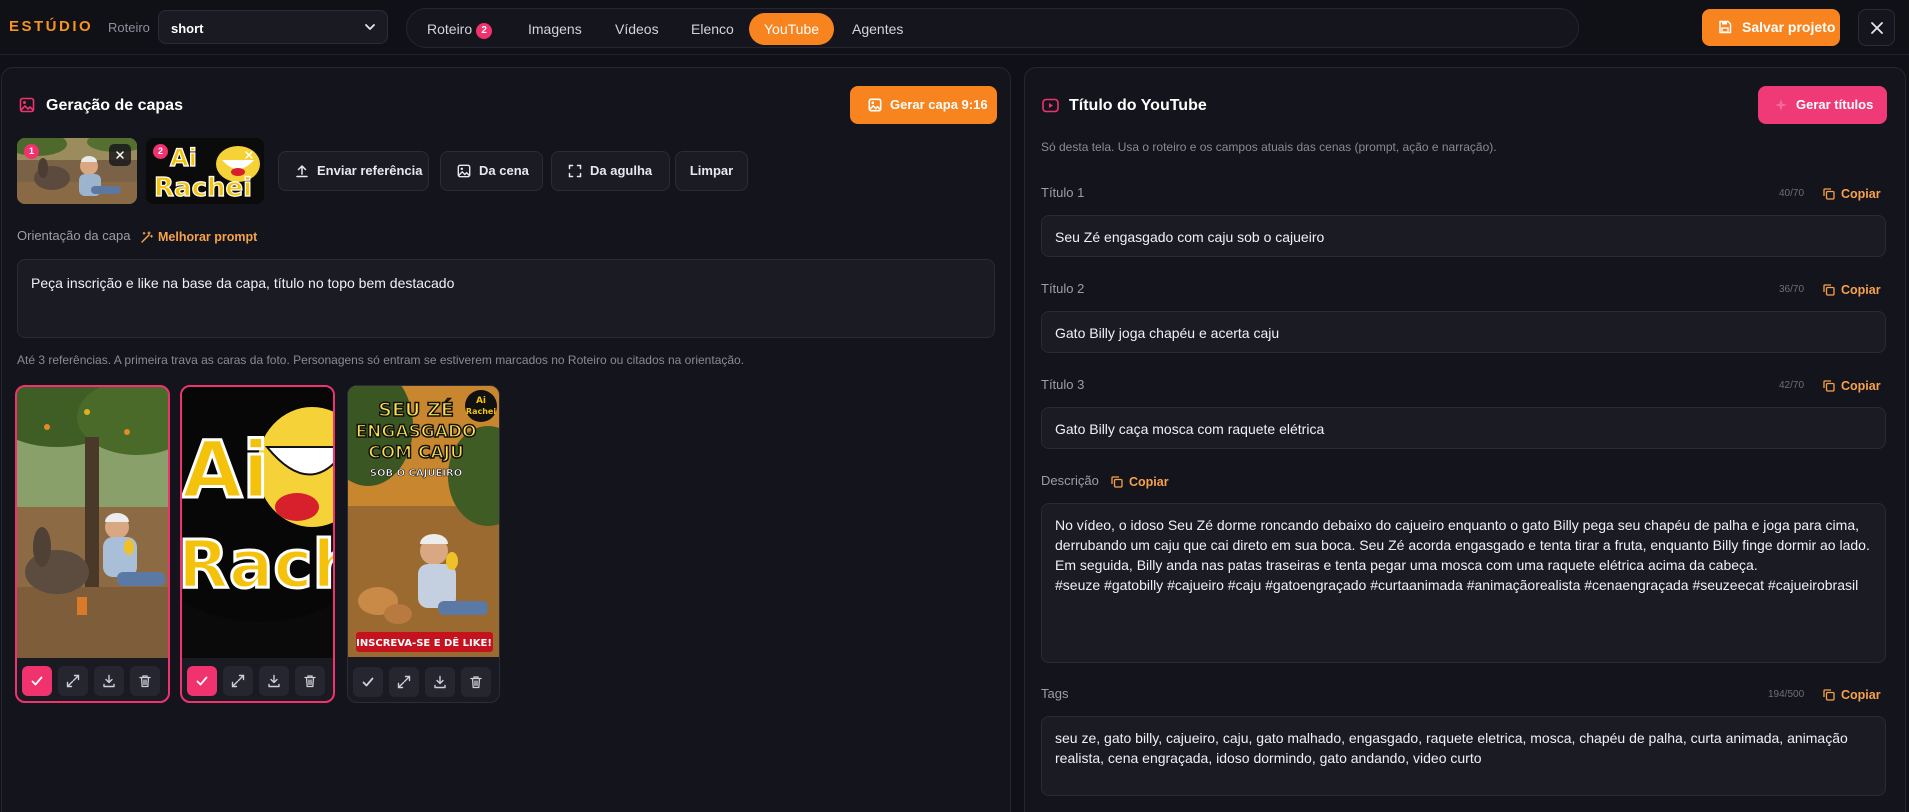 The image size is (1909, 812). What do you see at coordinates (1792, 193) in the screenshot?
I see `title-1-counter: 40/70` at bounding box center [1792, 193].